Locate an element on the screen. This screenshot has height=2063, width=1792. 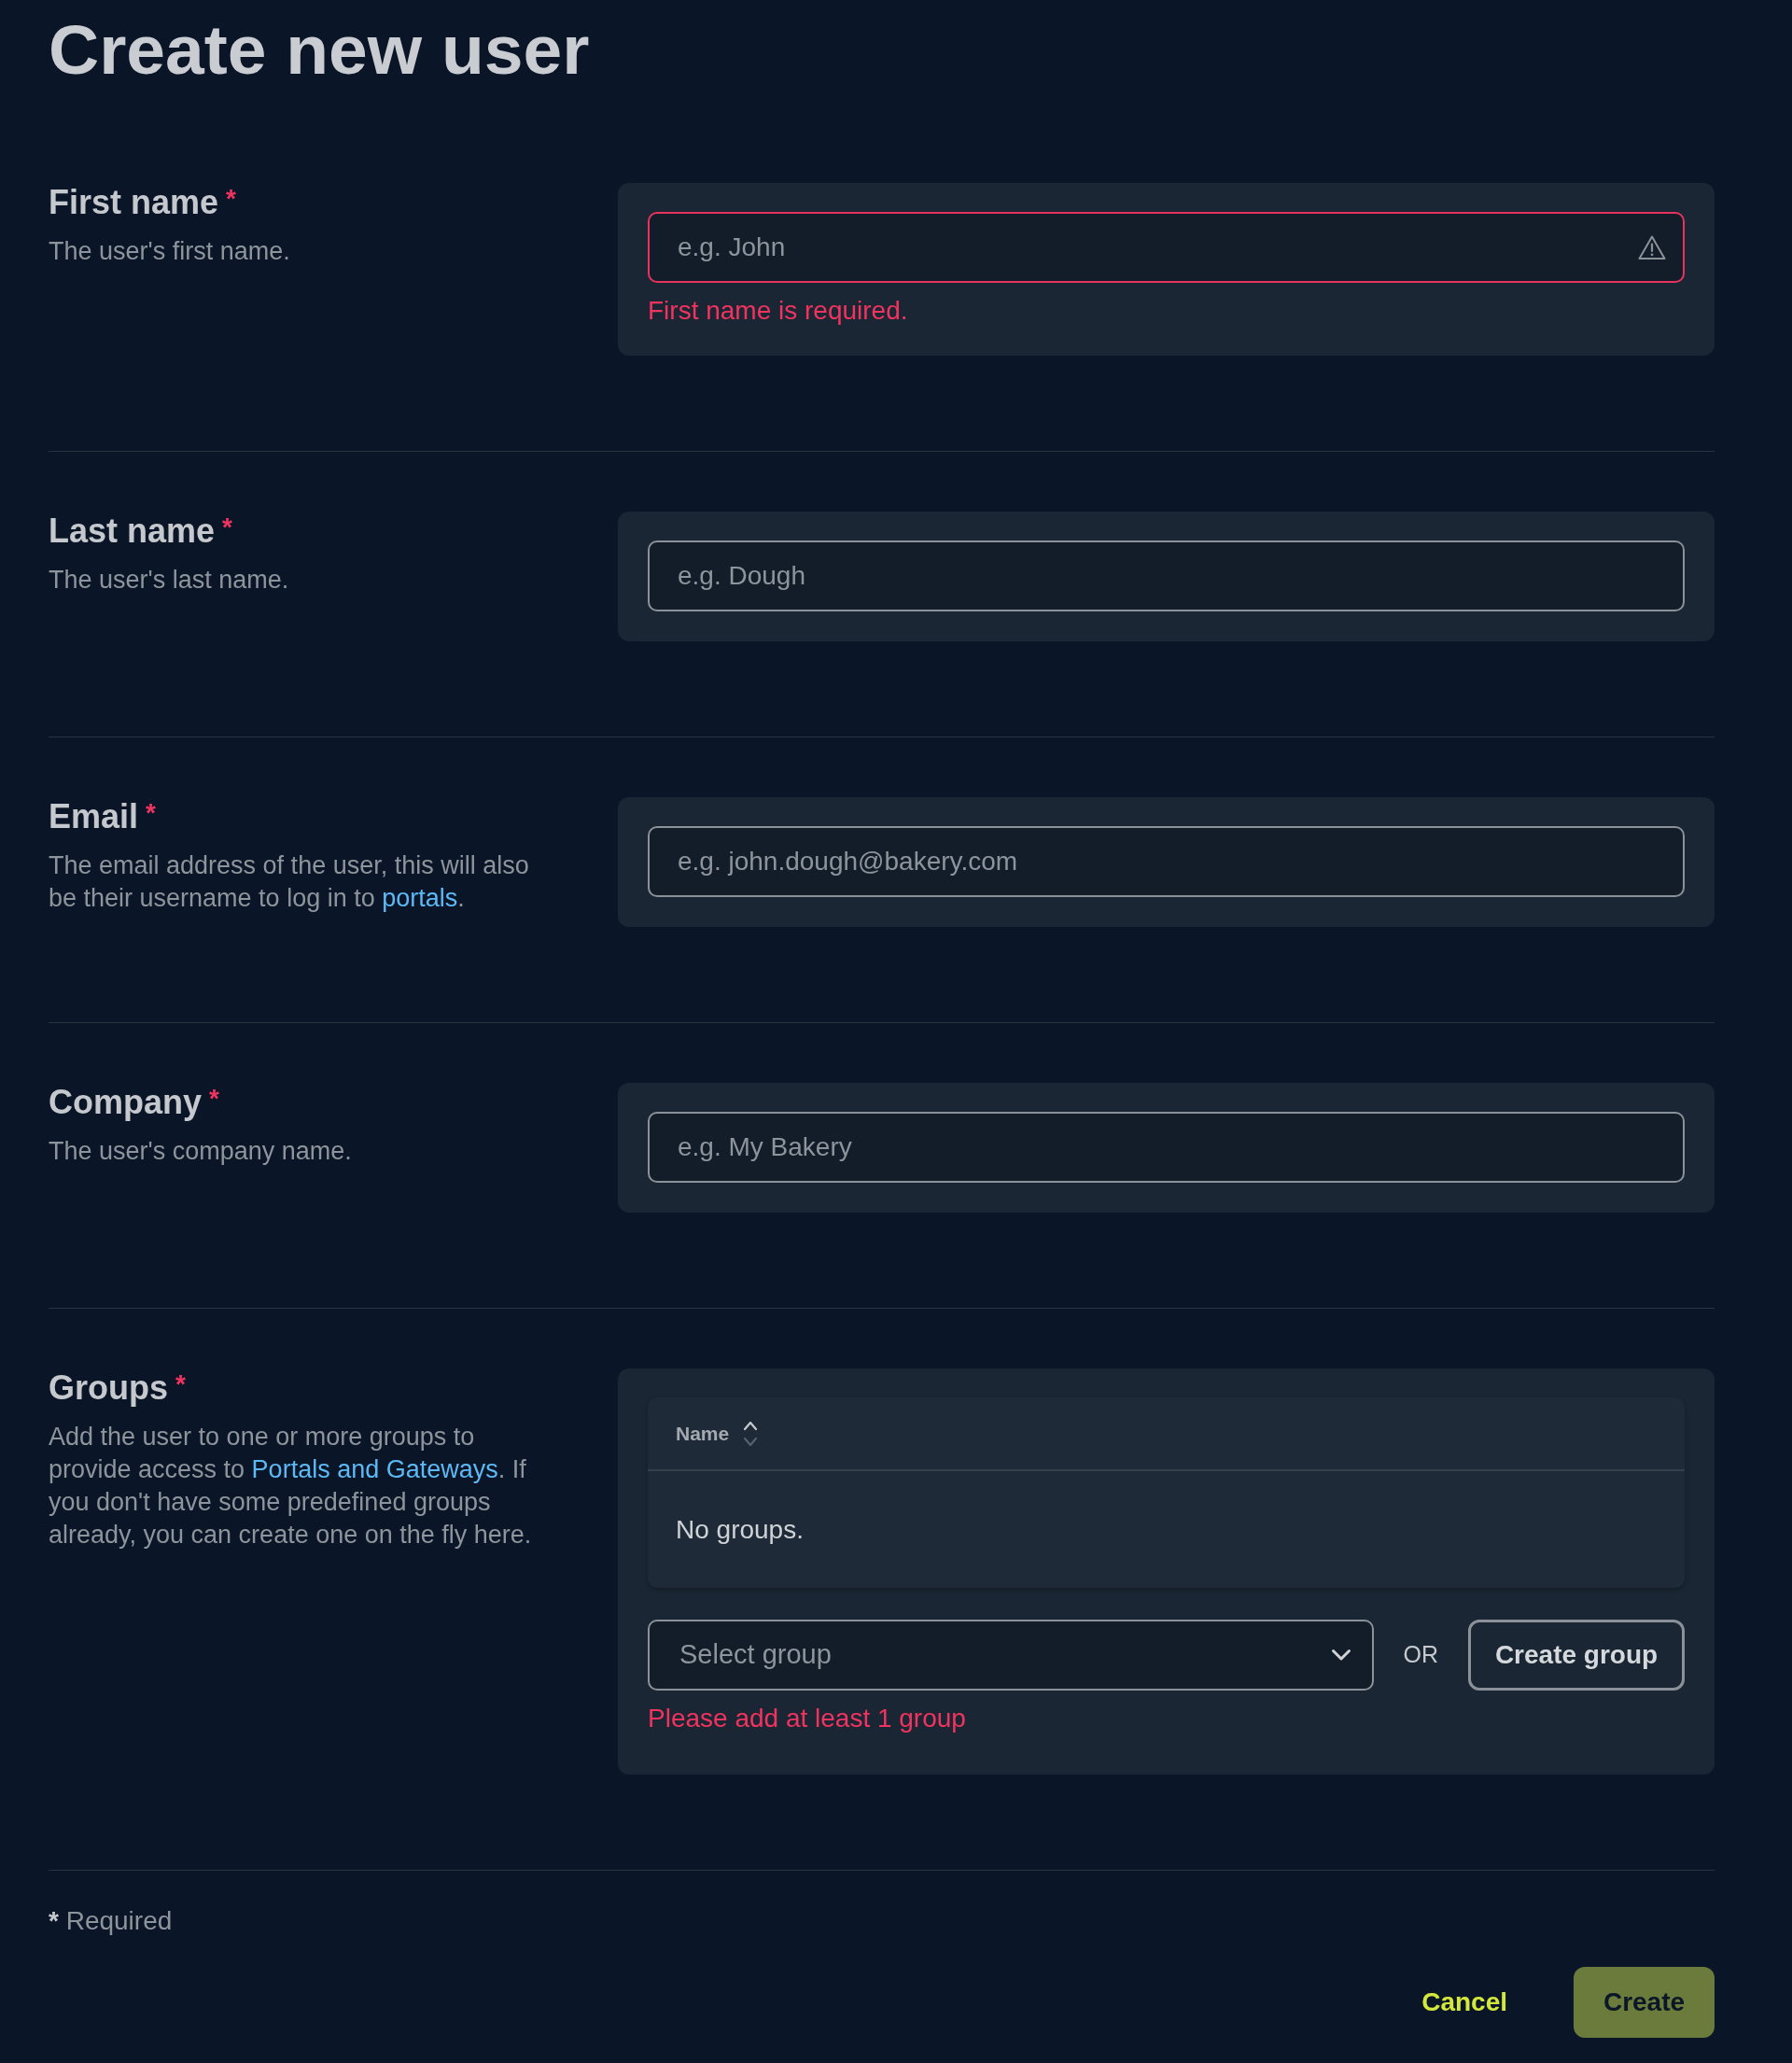
field-label: Company is located at coordinates (126, 1102).